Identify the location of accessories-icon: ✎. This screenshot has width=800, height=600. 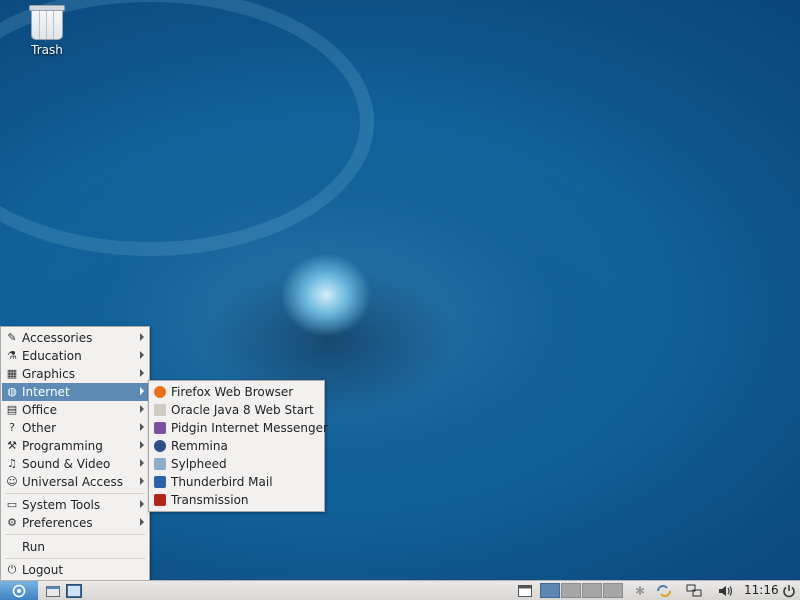
(12, 337).